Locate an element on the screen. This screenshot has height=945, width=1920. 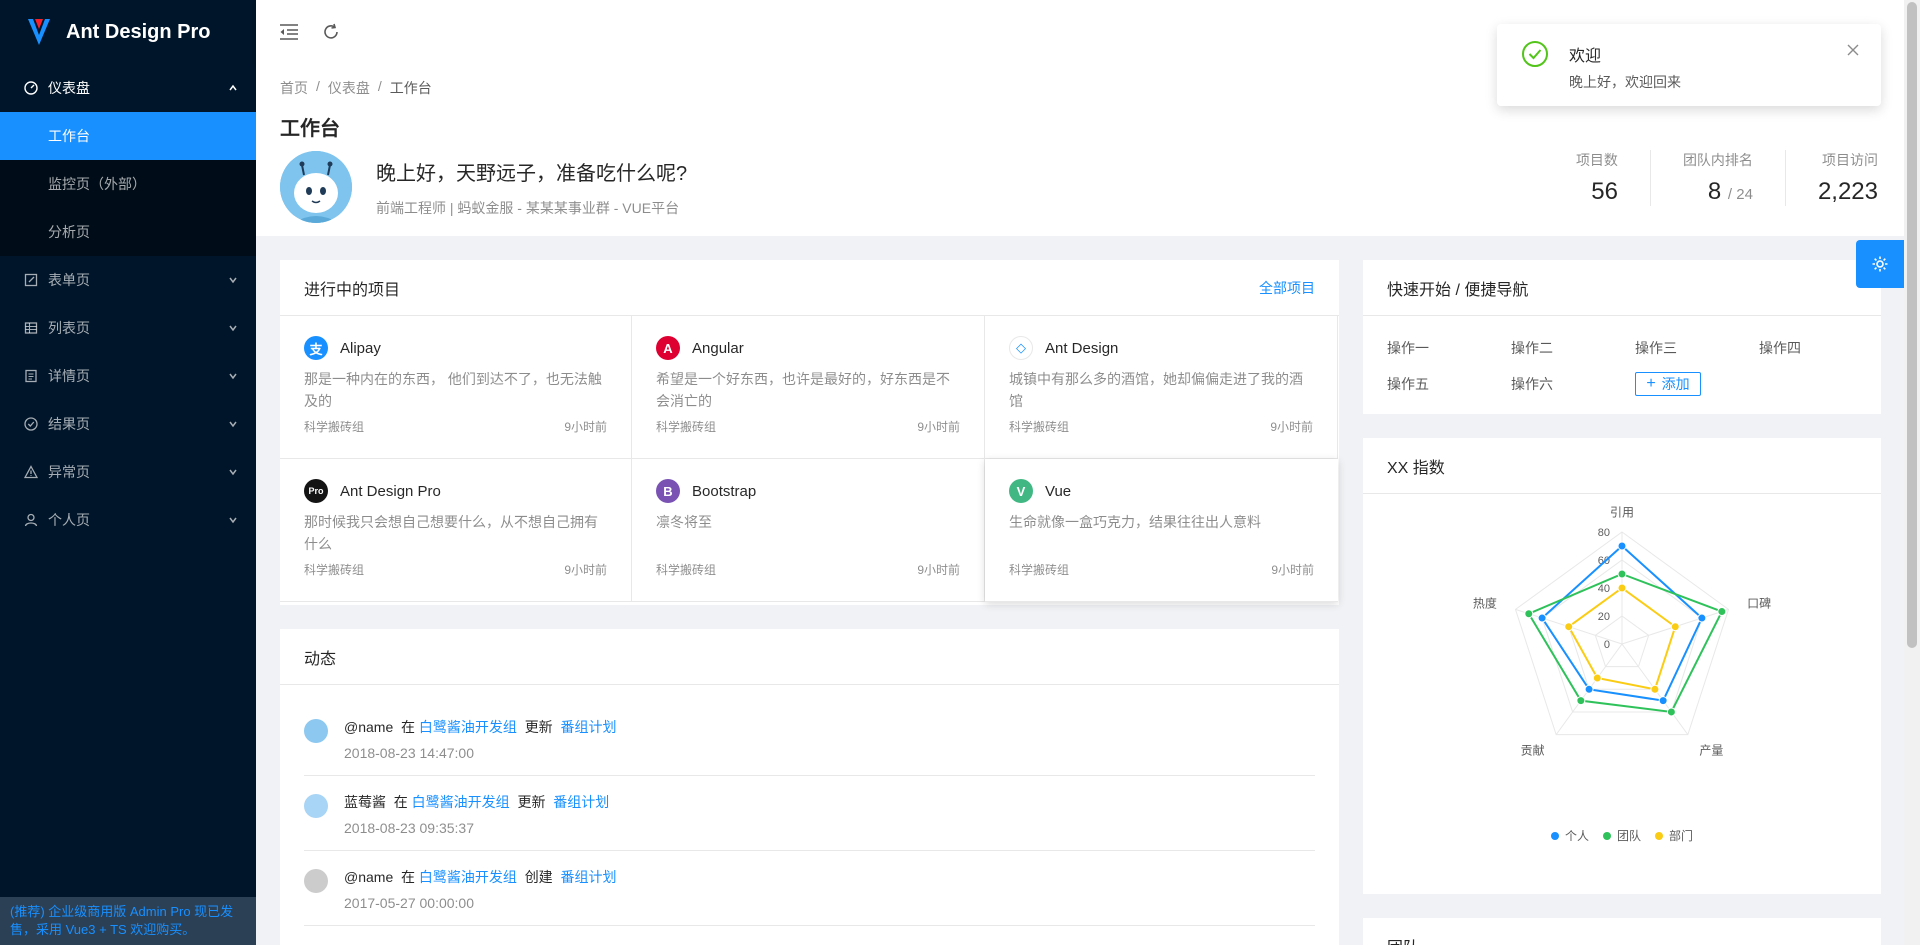
card-header: XX 指数 is located at coordinates (1622, 466).